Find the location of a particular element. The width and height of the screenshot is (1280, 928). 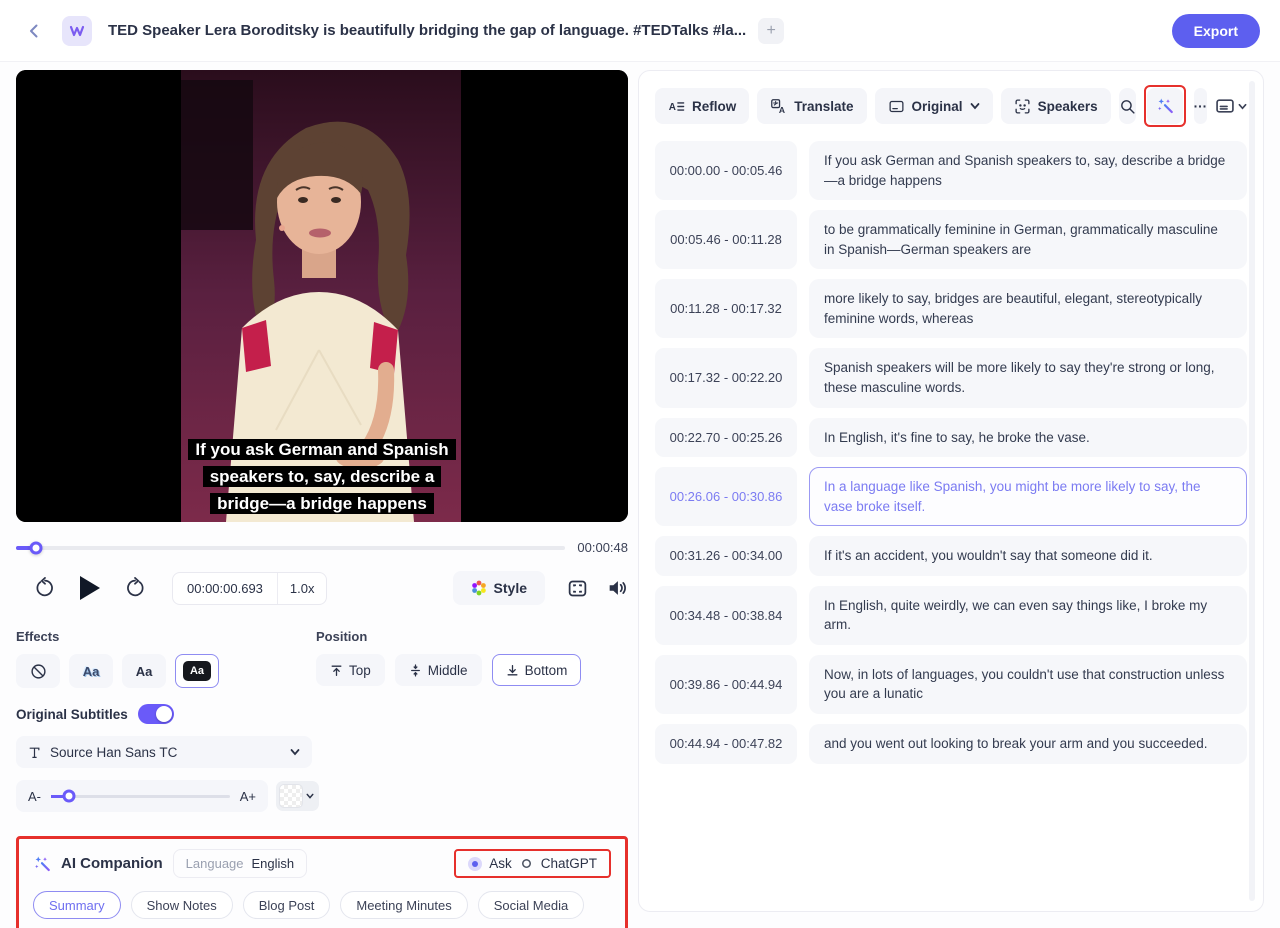

search-button is located at coordinates (1127, 106).